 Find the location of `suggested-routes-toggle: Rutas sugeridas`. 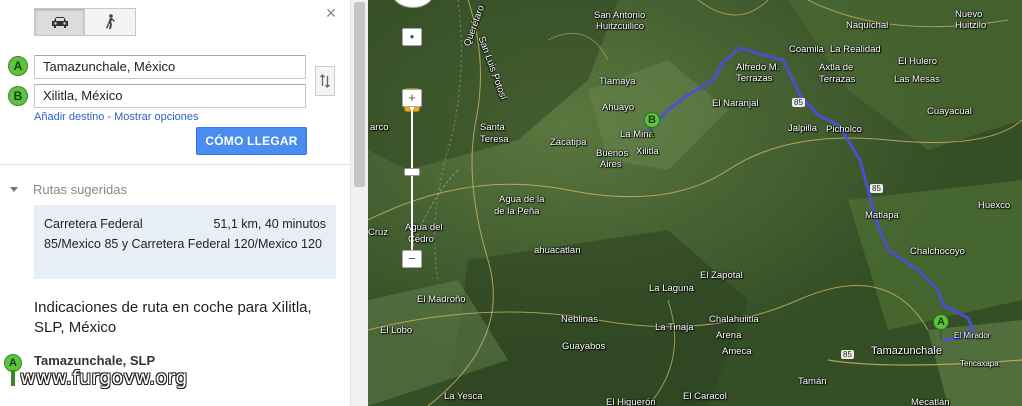

suggested-routes-toggle: Rutas sugeridas is located at coordinates (68, 189).